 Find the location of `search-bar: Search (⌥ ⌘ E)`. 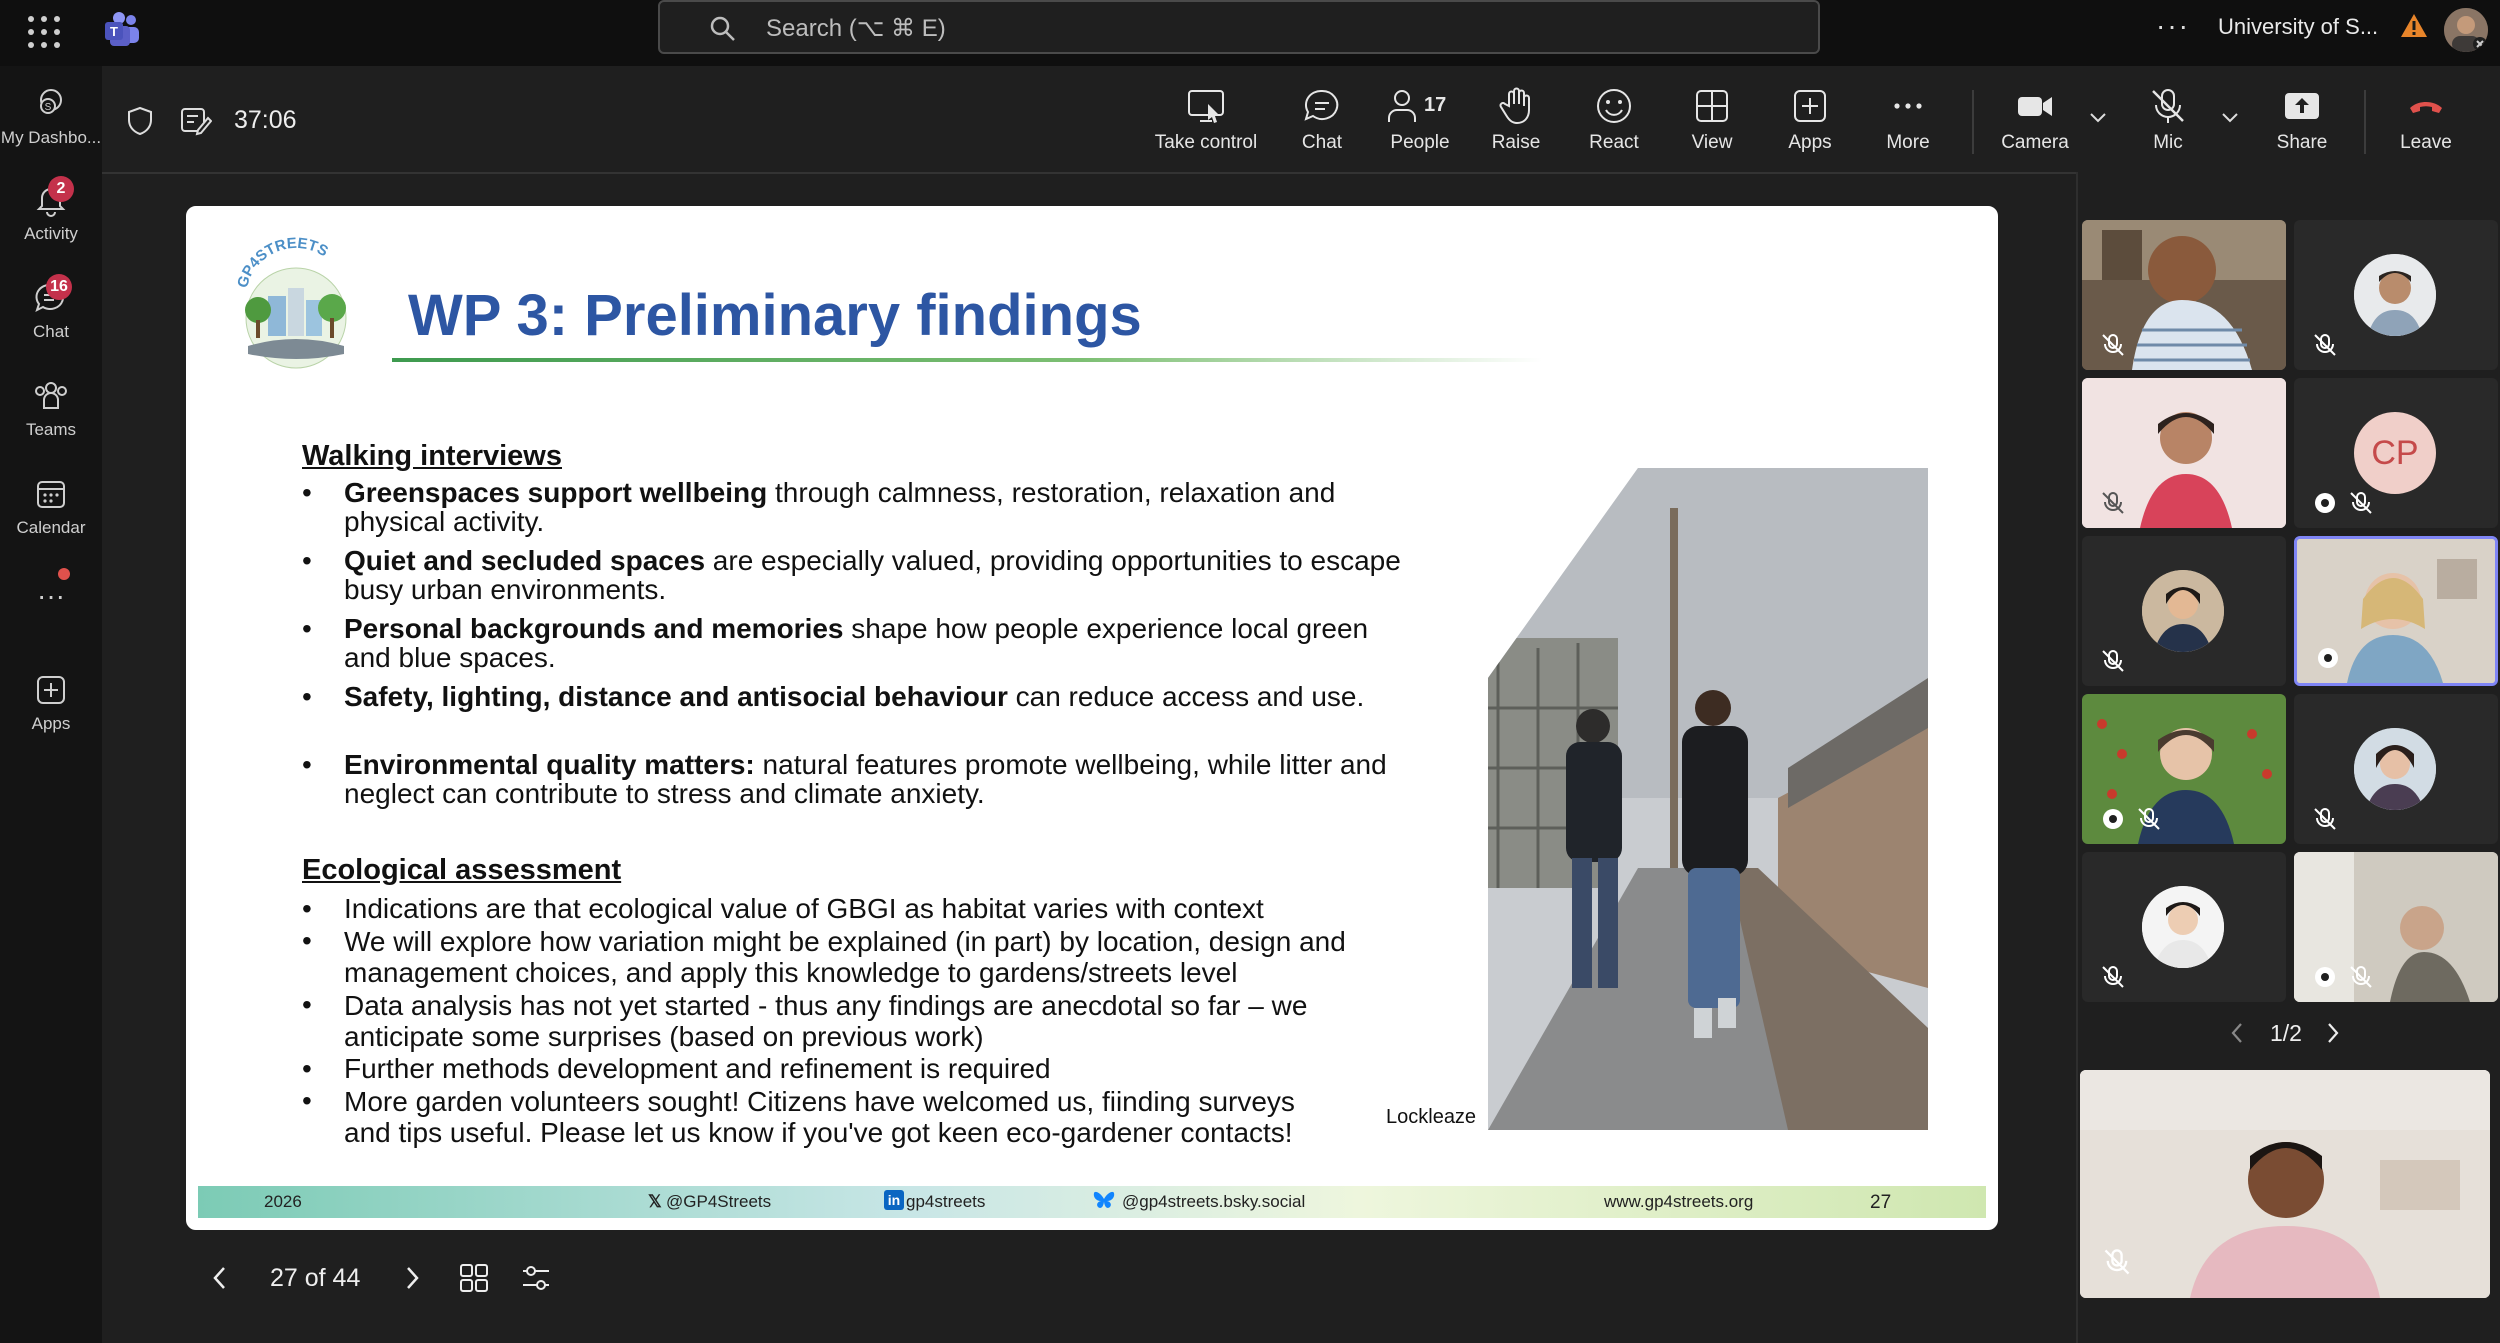

search-bar: Search (⌥ ⌘ E) is located at coordinates (1239, 27).